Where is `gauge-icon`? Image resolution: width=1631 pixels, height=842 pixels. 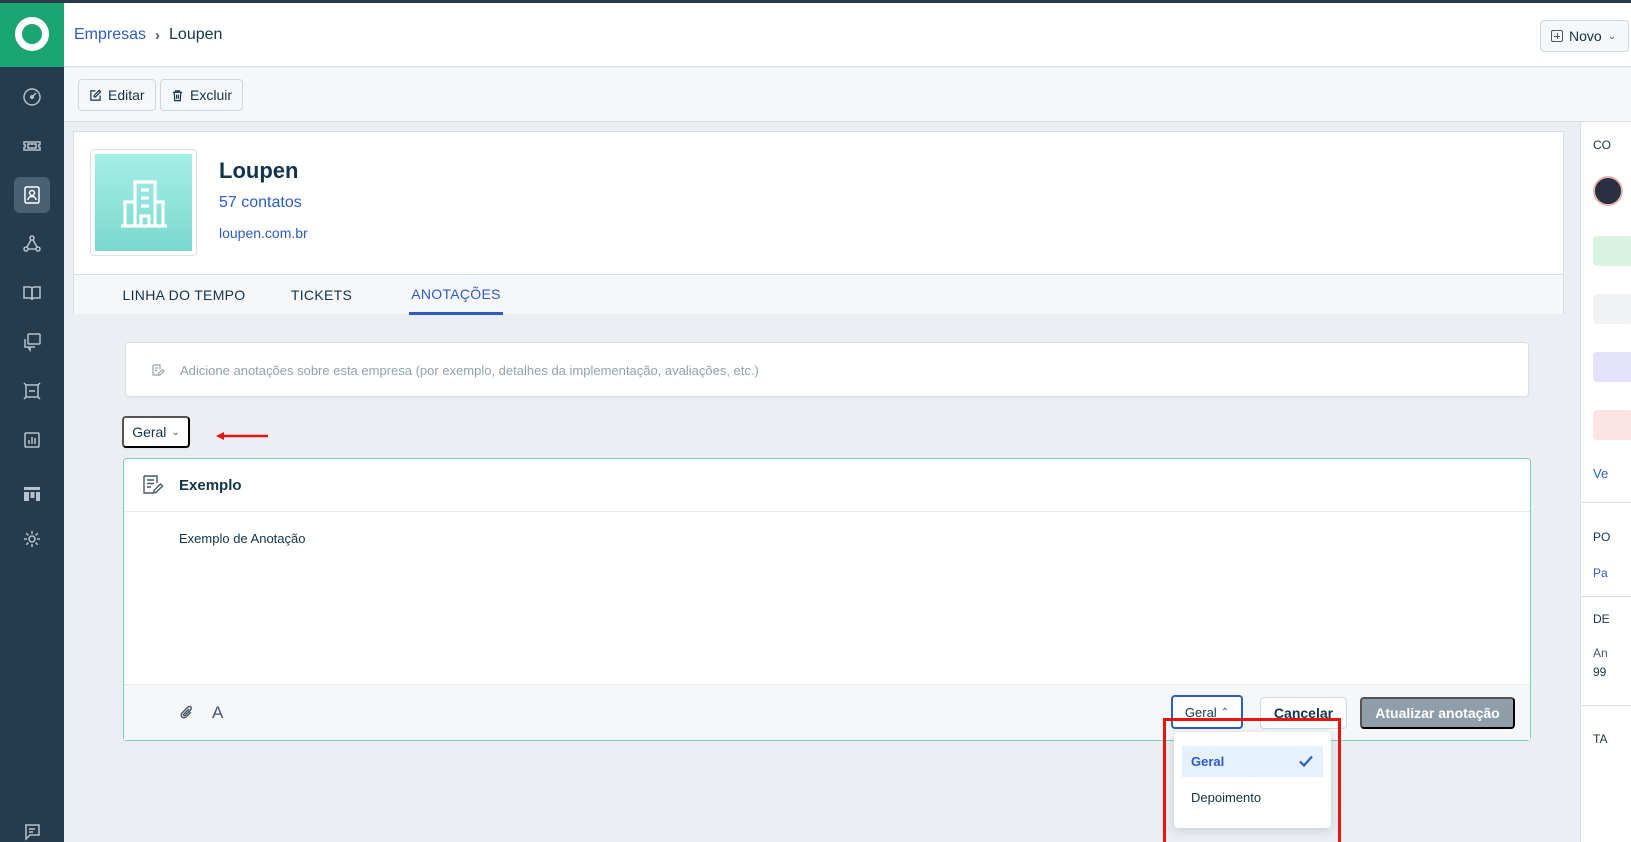
gauge-icon is located at coordinates (32, 97).